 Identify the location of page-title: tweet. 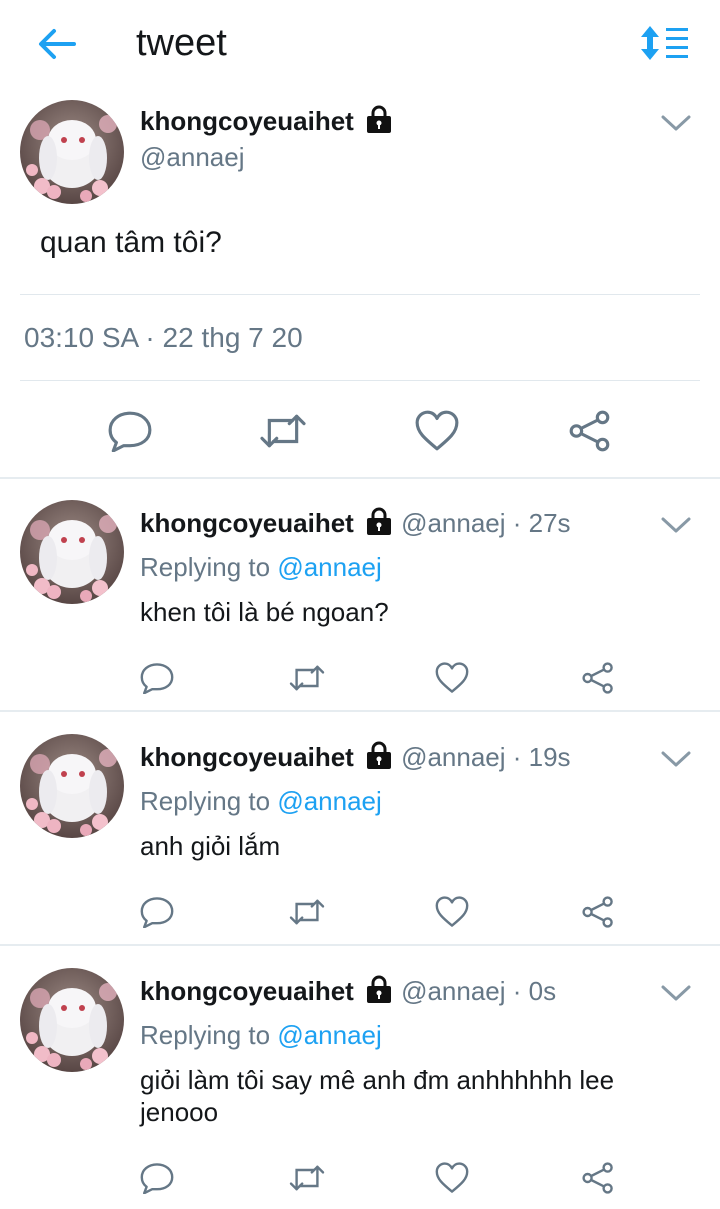
(181, 43).